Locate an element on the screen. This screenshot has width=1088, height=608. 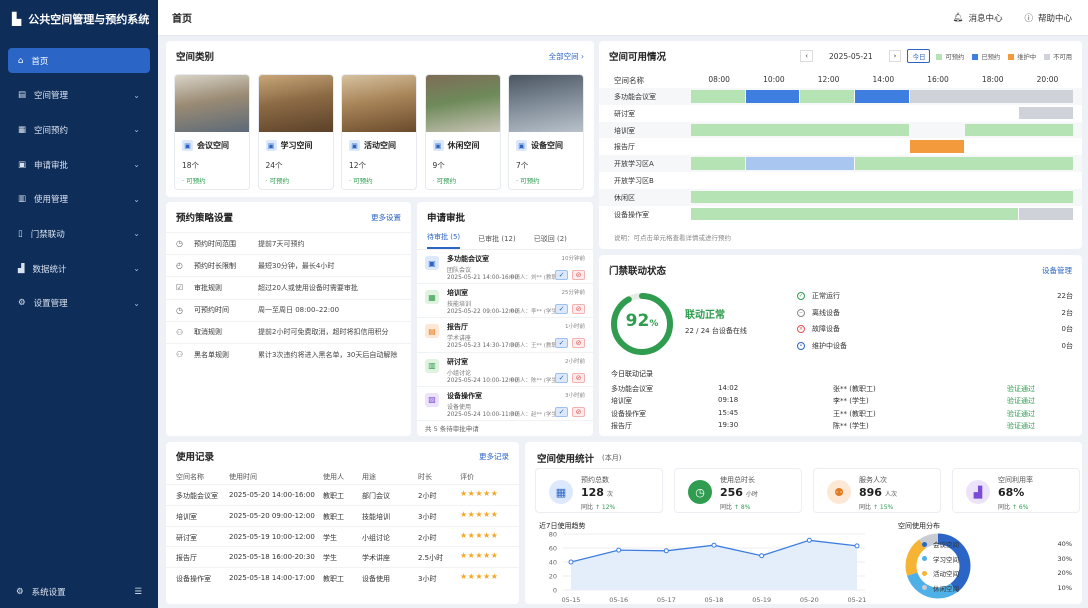
sidebar-item-2: ▦ 空间预约 ⌄ is located at coordinates (79, 129).